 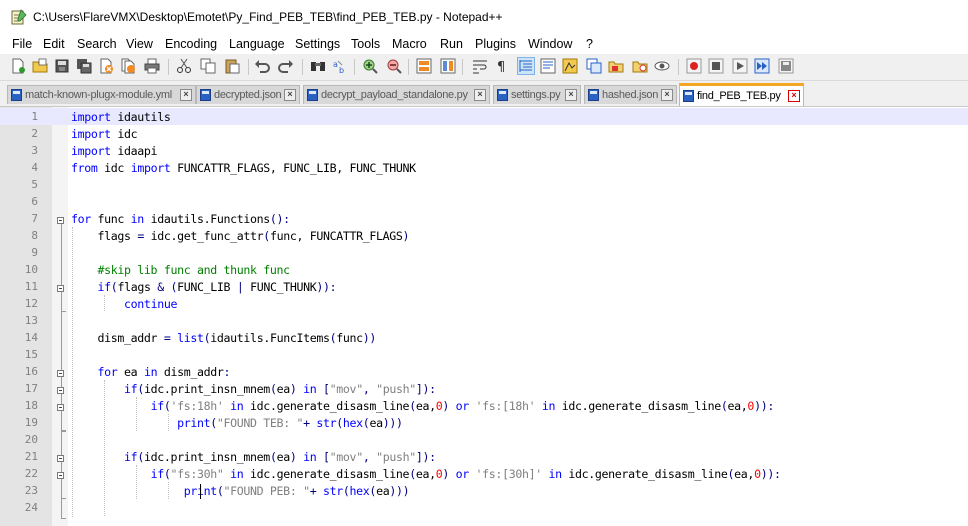 I want to click on code-line: 6, so click(x=484, y=201).